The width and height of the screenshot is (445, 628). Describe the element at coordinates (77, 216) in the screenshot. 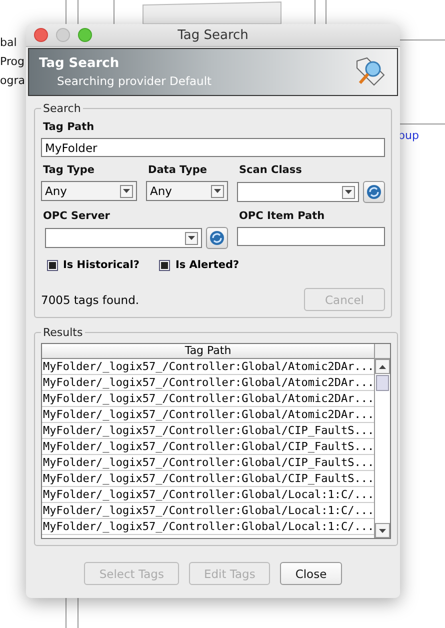

I see `opc-server-label: OPC Server` at that location.